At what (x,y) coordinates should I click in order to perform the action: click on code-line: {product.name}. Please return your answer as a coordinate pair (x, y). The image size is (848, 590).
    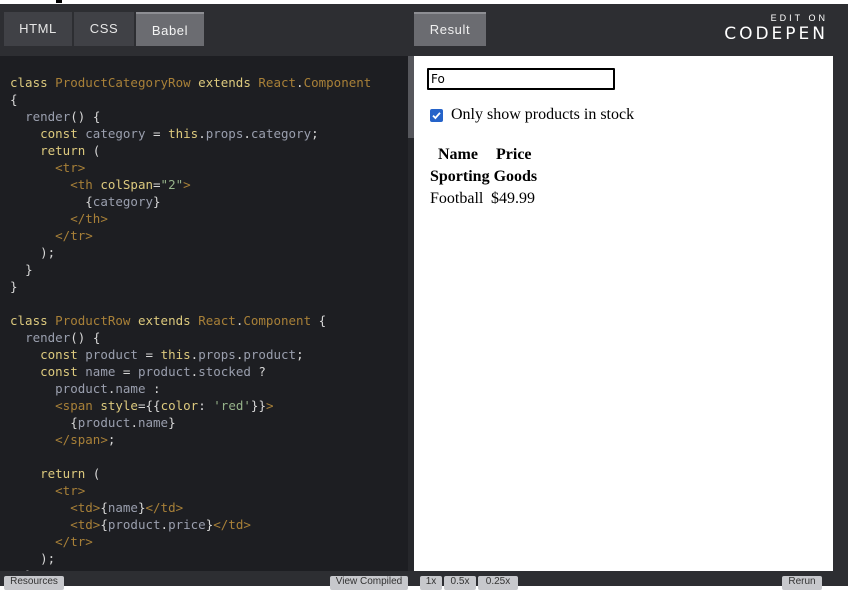
    Looking at the image, I should click on (123, 422).